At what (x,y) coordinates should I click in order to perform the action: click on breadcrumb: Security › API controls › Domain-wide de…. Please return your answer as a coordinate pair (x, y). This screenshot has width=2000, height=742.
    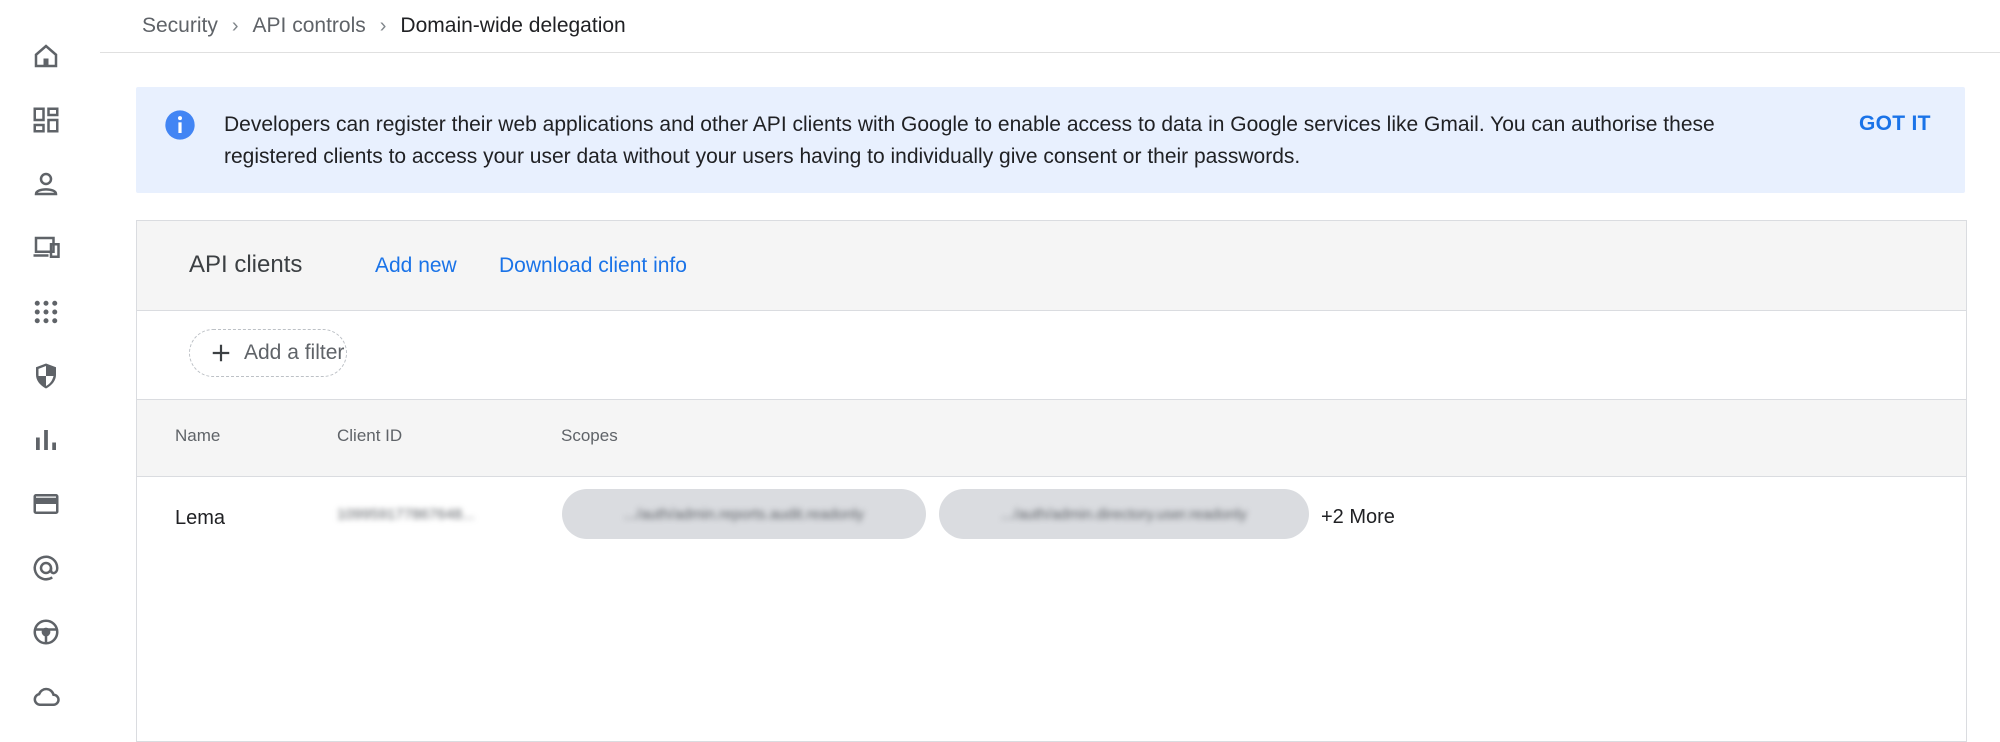
    Looking at the image, I should click on (384, 26).